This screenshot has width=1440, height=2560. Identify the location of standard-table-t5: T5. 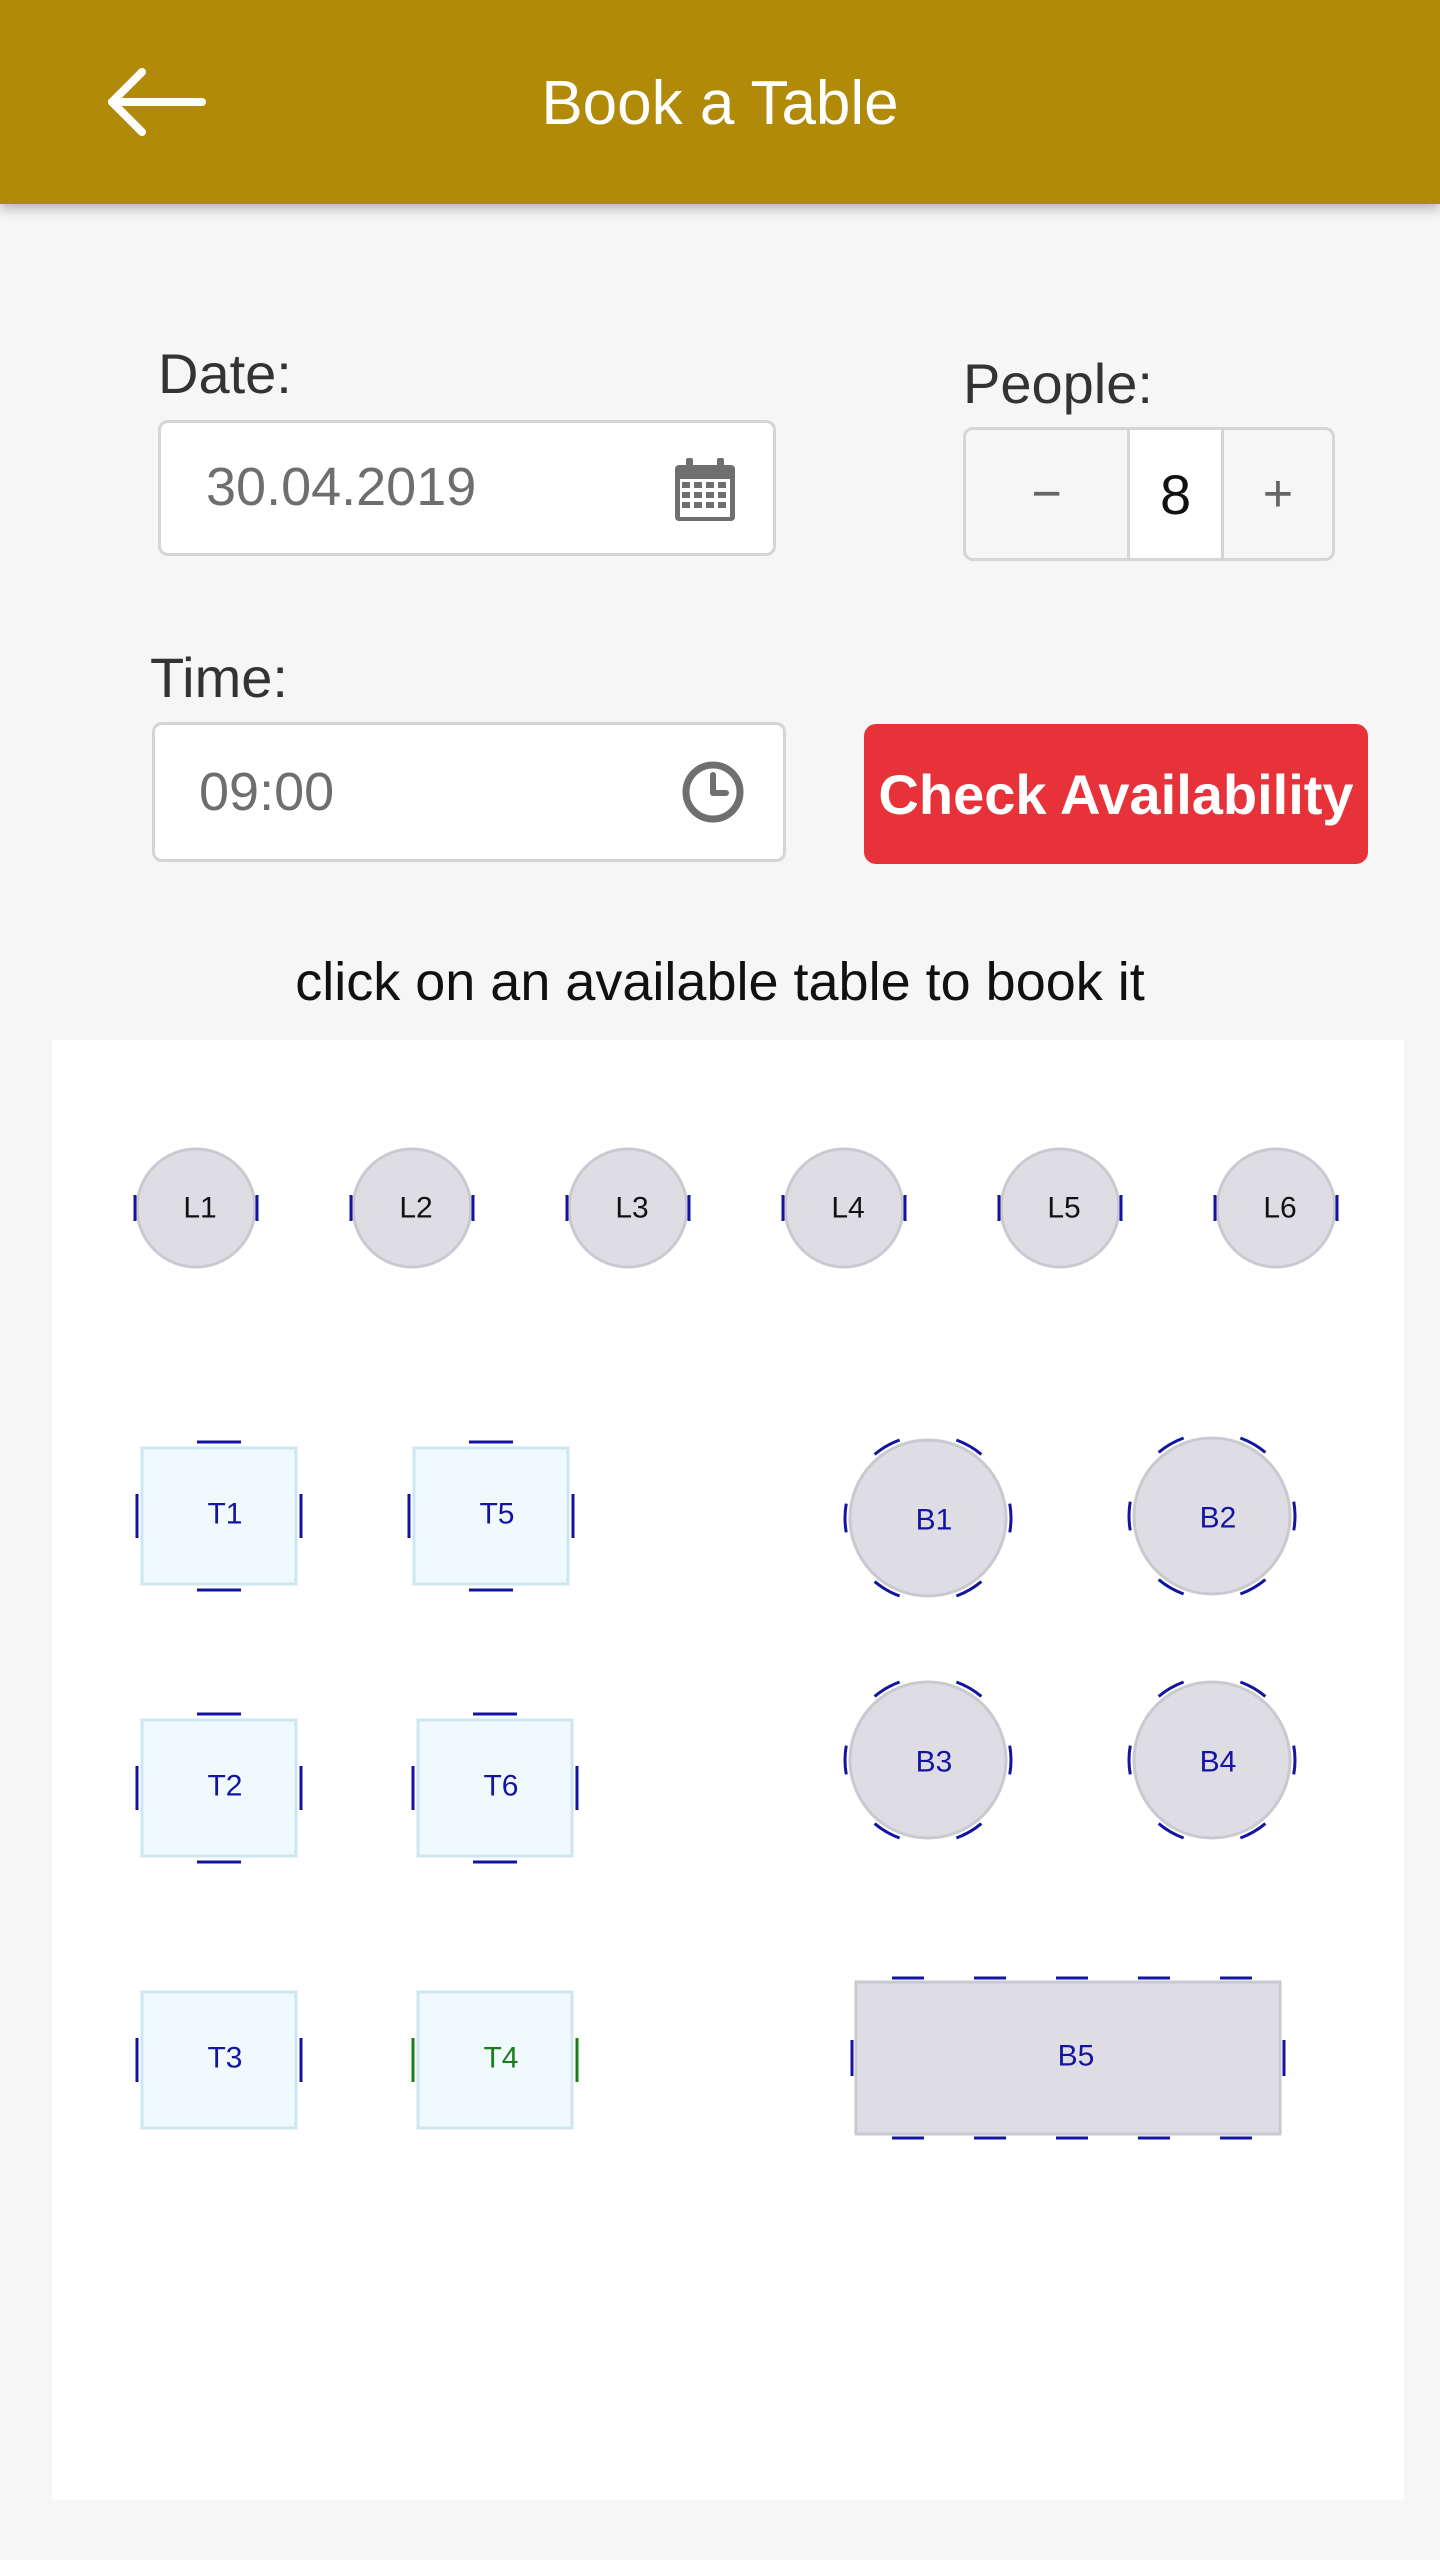
(491, 1516).